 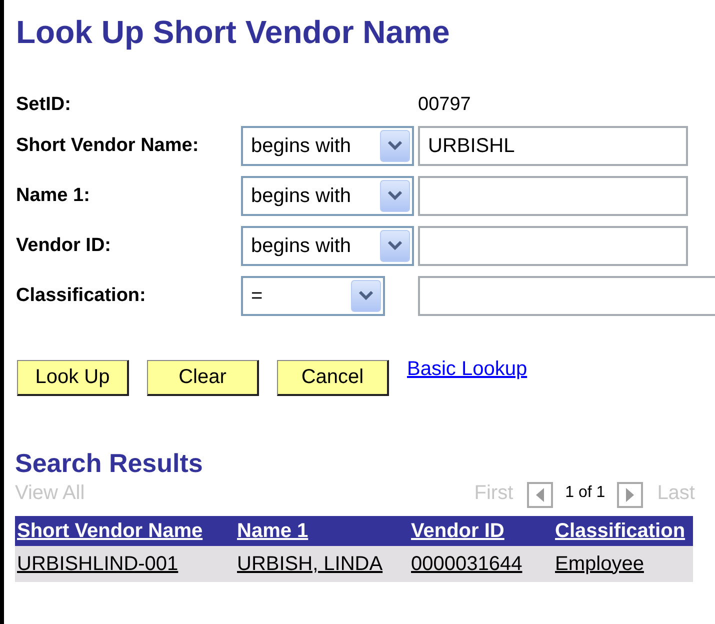 What do you see at coordinates (445, 105) in the screenshot?
I see `setid-value: 00797` at bounding box center [445, 105].